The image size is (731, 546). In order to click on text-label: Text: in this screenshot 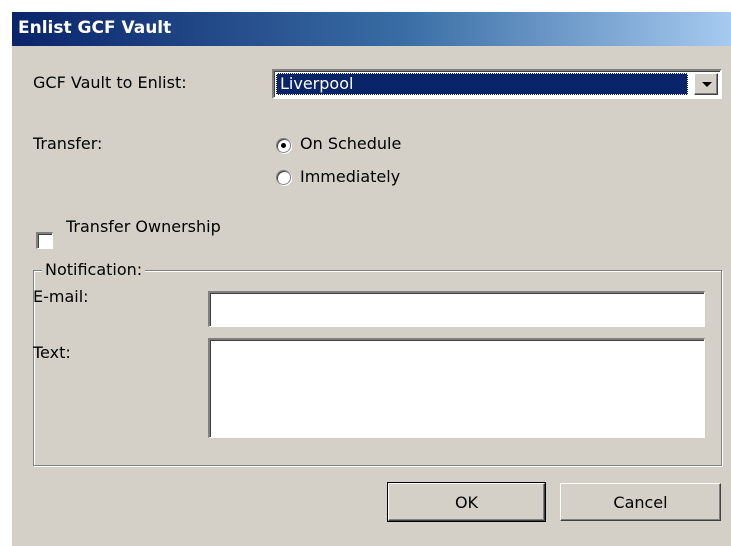, I will do `click(52, 352)`.